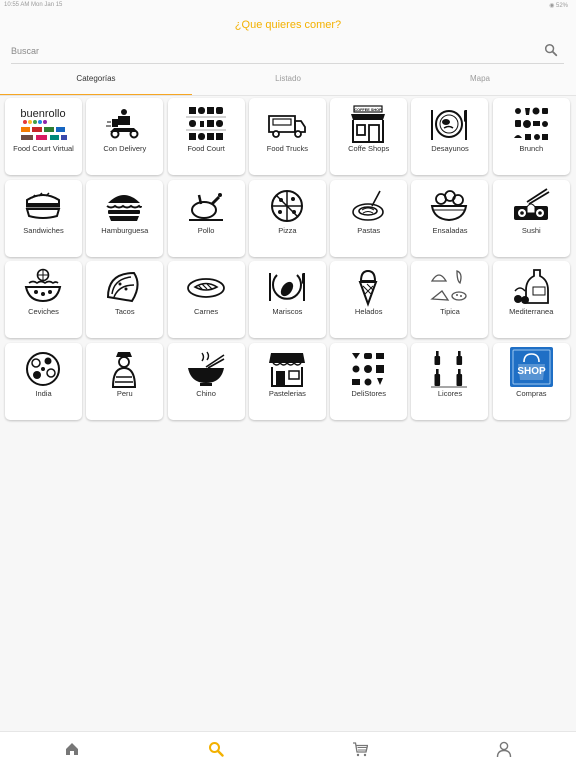 This screenshot has height=768, width=576. What do you see at coordinates (531, 393) in the screenshot?
I see `category-label: Compras` at bounding box center [531, 393].